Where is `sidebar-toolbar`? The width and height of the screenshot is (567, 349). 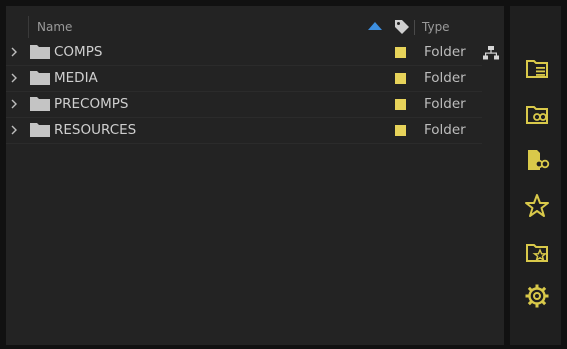
sidebar-toolbar is located at coordinates (535, 175).